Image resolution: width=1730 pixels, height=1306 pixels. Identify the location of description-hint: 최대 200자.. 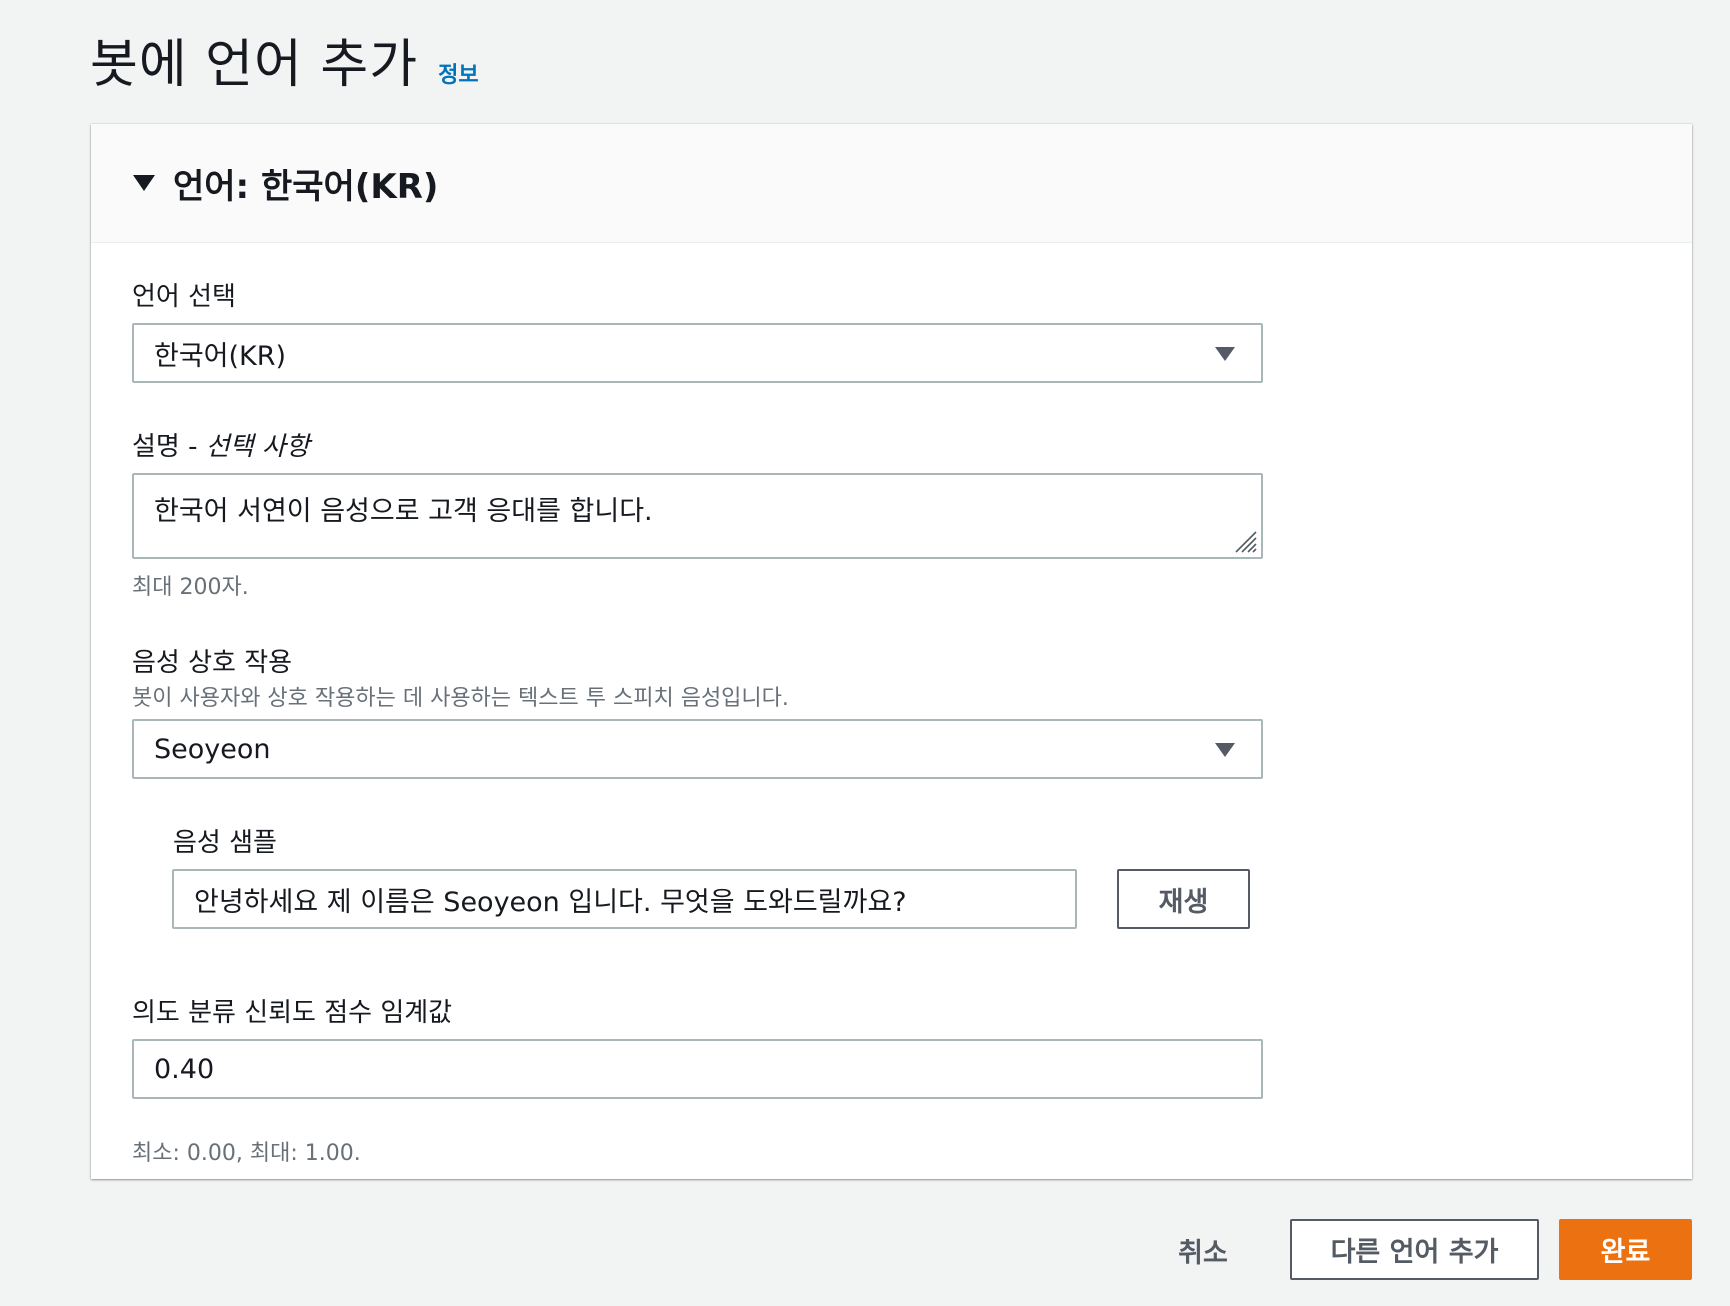
(190, 587).